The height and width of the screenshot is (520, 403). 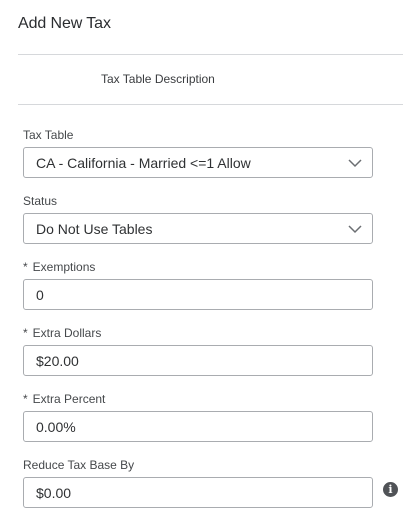 What do you see at coordinates (56, 426) in the screenshot?
I see `extra-percent-value: 0.00%` at bounding box center [56, 426].